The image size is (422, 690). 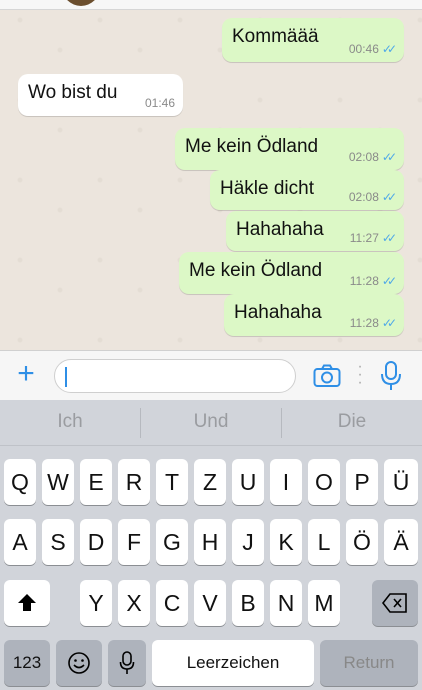 I want to click on backspace-icon, so click(x=394, y=603).